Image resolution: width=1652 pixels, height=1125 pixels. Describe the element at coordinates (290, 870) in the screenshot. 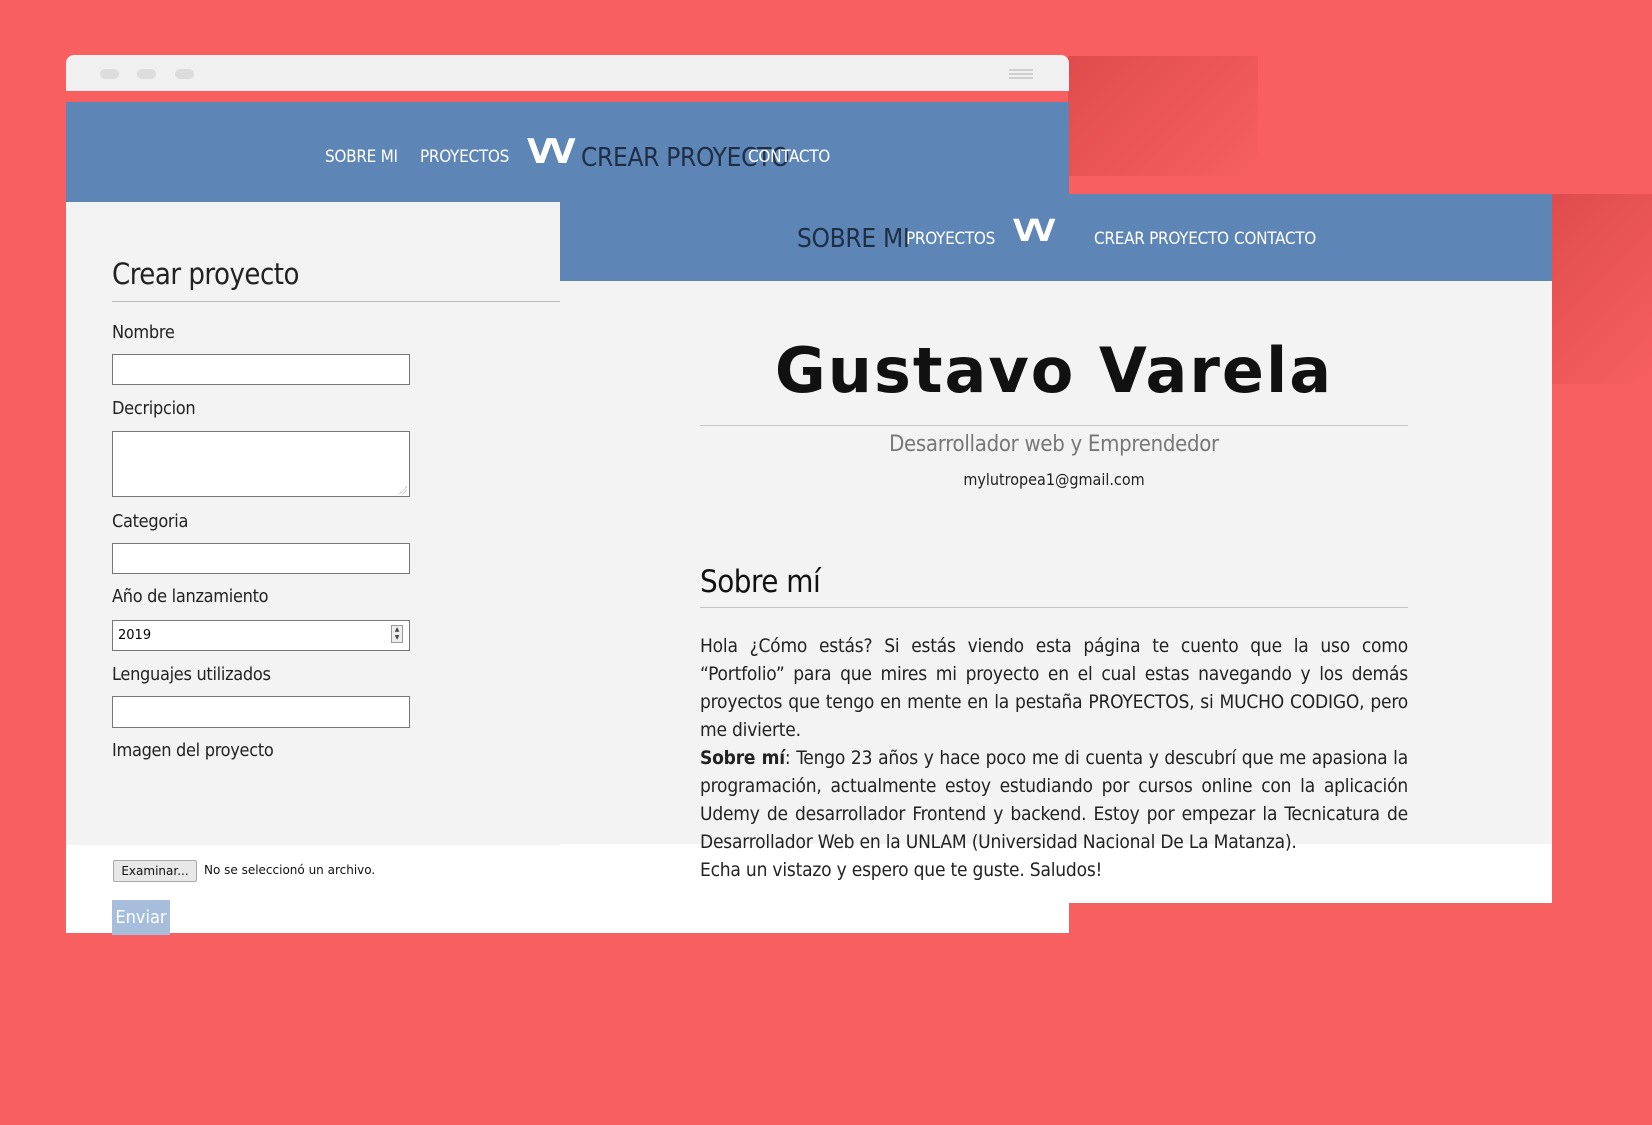

I see `file-status: No se seleccionó un archivo.` at that location.